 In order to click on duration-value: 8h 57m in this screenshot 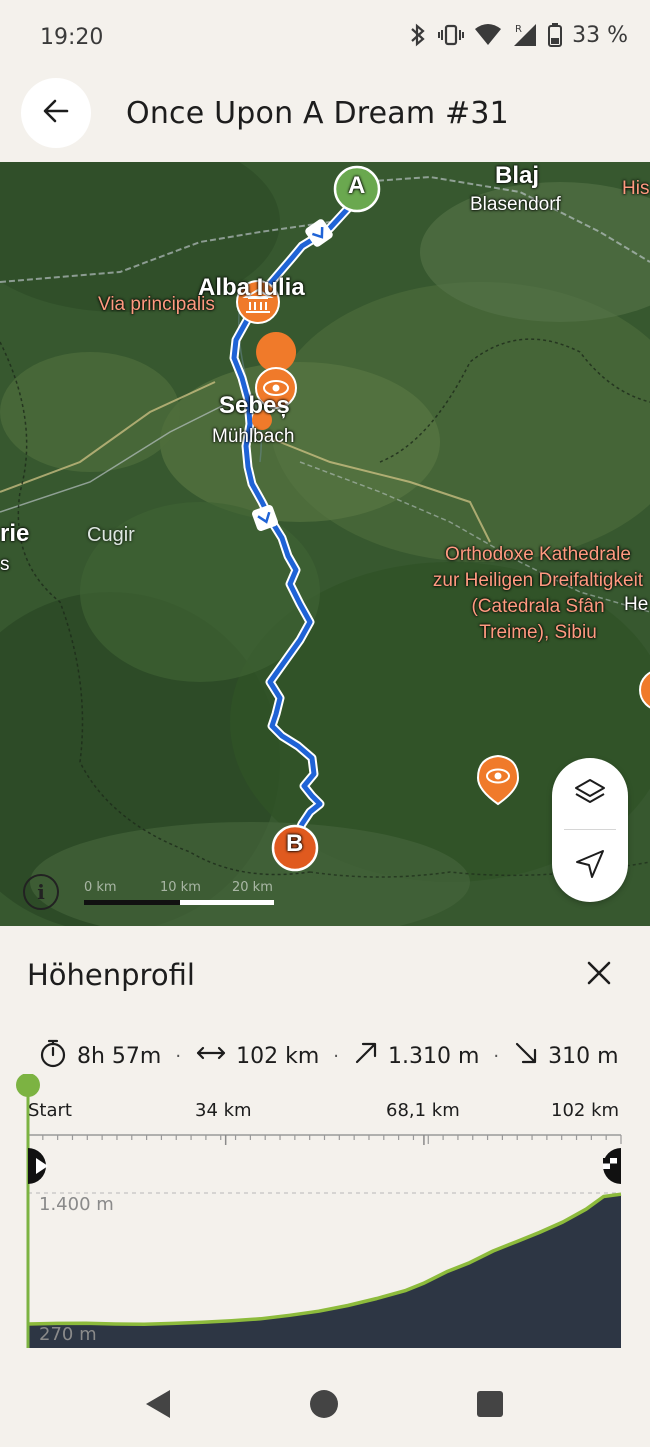, I will do `click(119, 1056)`.